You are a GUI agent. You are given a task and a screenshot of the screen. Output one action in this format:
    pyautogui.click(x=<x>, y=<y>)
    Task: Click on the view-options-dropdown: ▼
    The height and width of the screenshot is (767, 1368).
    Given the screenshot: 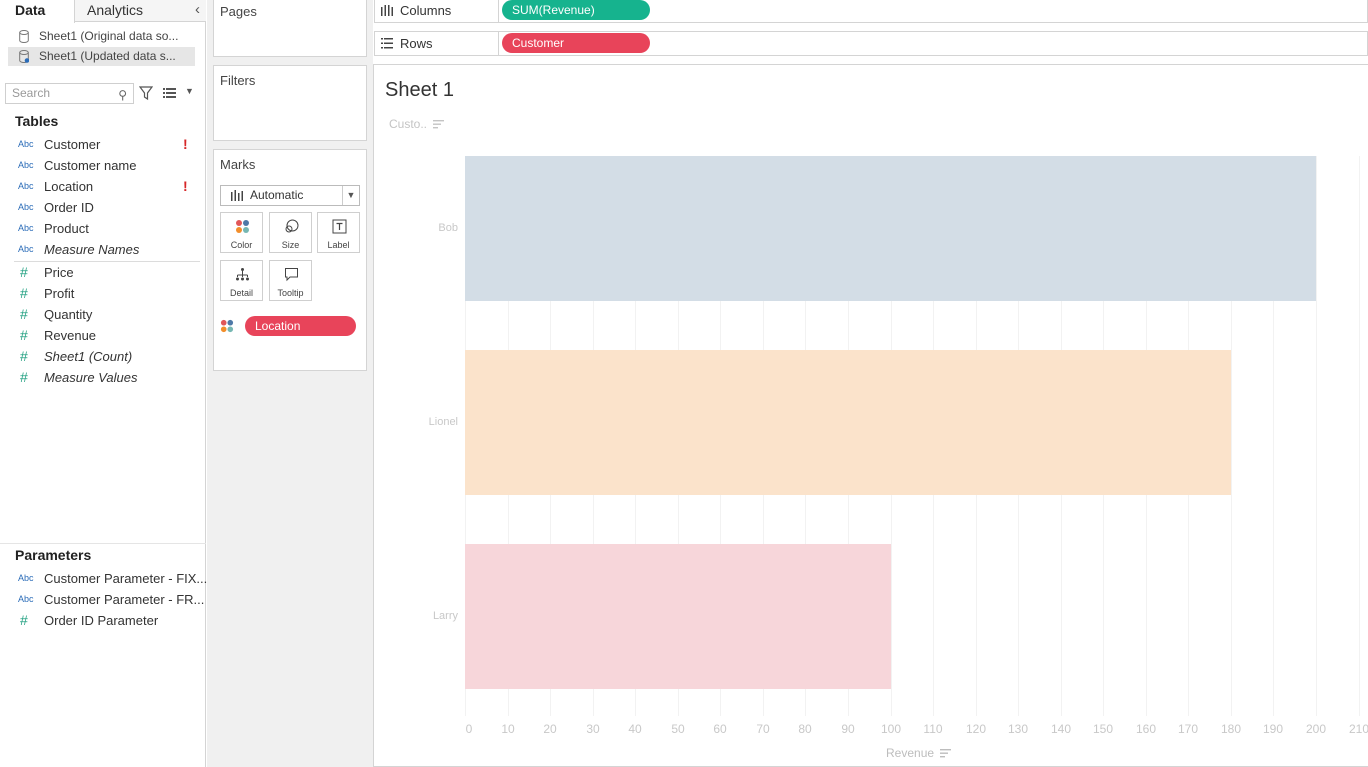 What is the action you would take?
    pyautogui.click(x=179, y=93)
    